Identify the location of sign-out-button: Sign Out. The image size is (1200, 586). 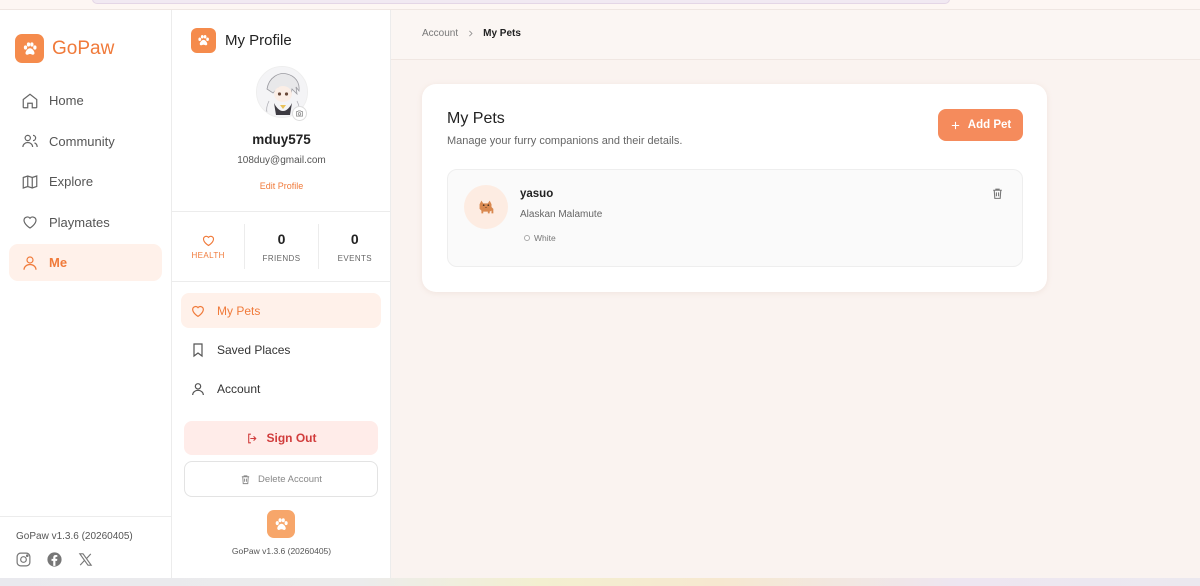
(281, 438).